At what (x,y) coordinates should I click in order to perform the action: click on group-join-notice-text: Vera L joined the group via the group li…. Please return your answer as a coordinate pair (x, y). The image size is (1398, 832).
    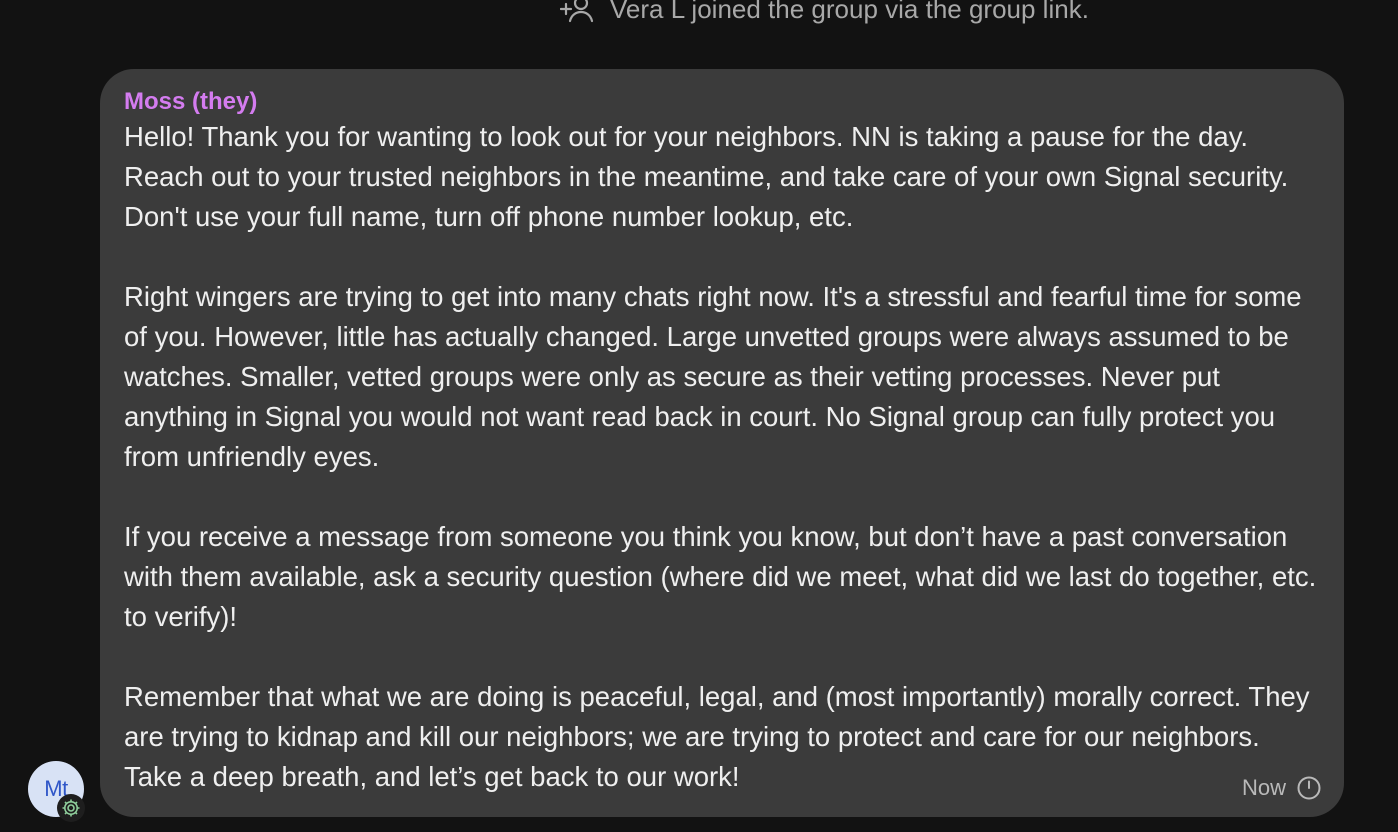
    Looking at the image, I should click on (849, 12).